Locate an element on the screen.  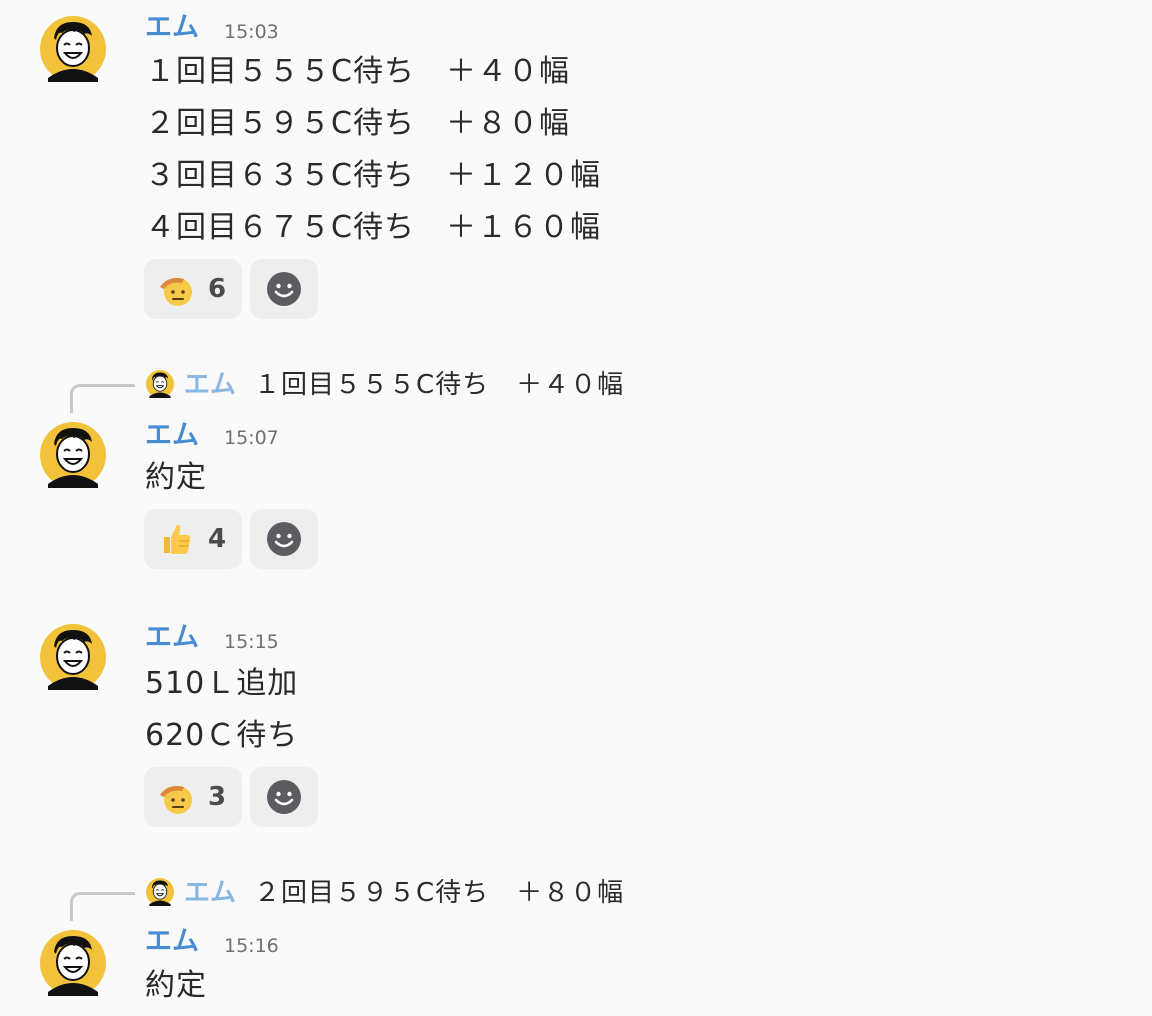
reply-preview: エム １回目５５５C待ち ＋４０幅 is located at coordinates (576, 390).